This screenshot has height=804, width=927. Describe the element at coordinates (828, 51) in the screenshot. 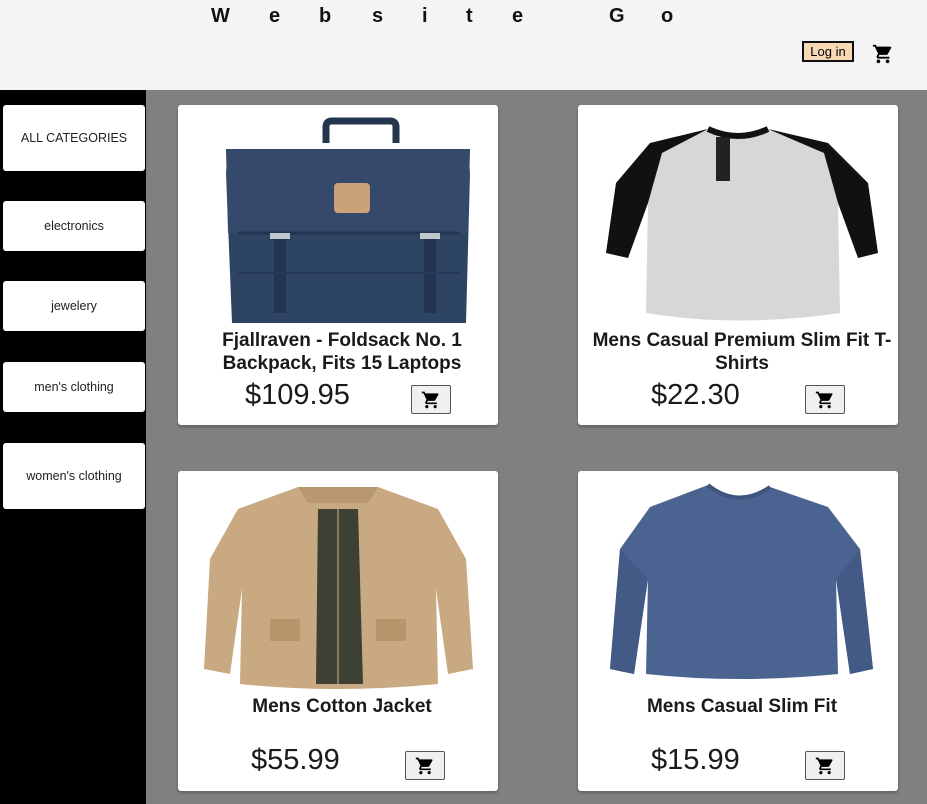

I see `login-button: Log in` at that location.